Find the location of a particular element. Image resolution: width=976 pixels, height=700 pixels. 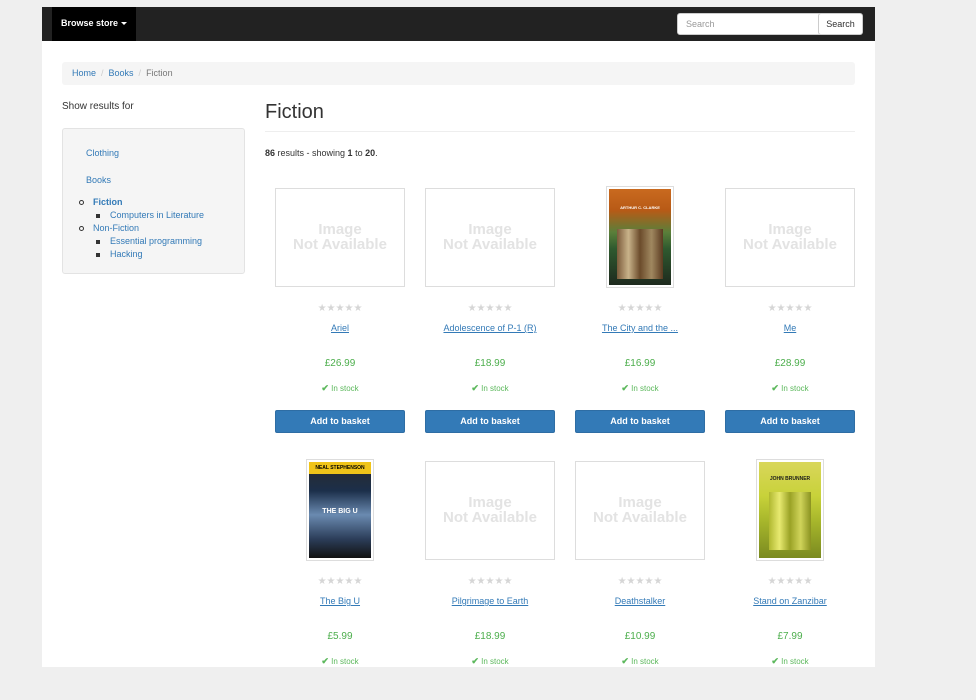

cover-text: JOHN BRUNNER is located at coordinates (790, 479).